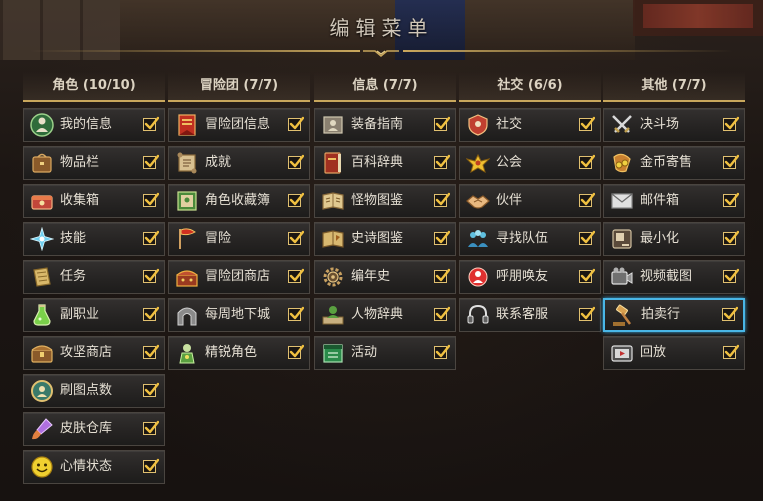 The width and height of the screenshot is (763, 501). I want to click on chronicle-gear-icon, so click(333, 277).